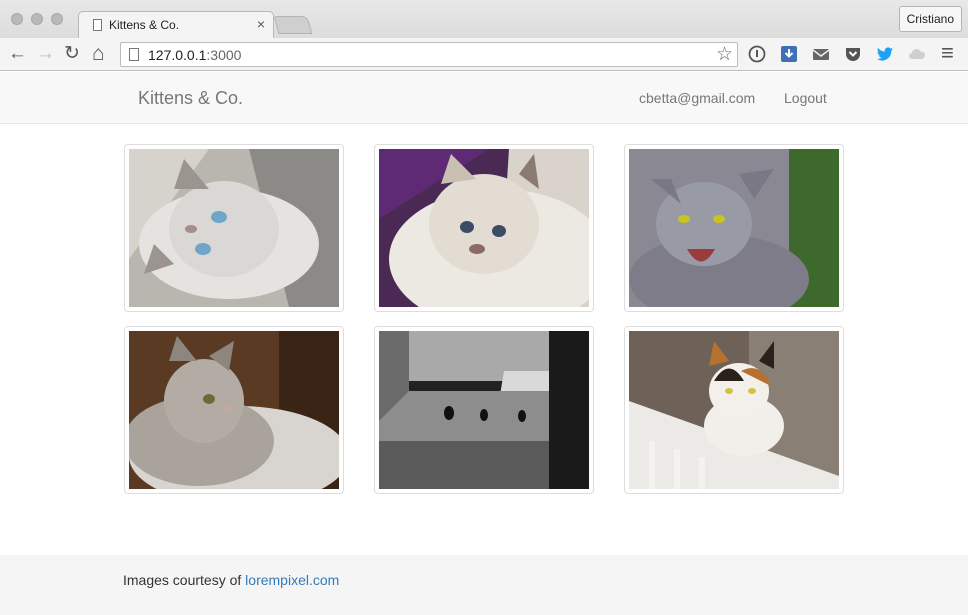  What do you see at coordinates (261, 24) in the screenshot?
I see `tab-close-icon: ×` at bounding box center [261, 24].